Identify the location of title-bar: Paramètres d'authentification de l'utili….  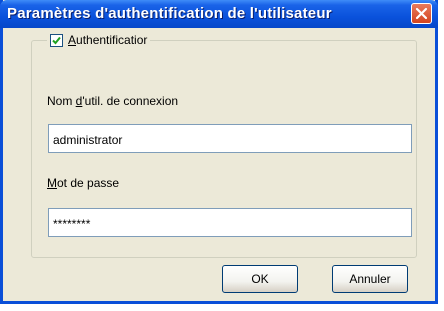
(219, 14).